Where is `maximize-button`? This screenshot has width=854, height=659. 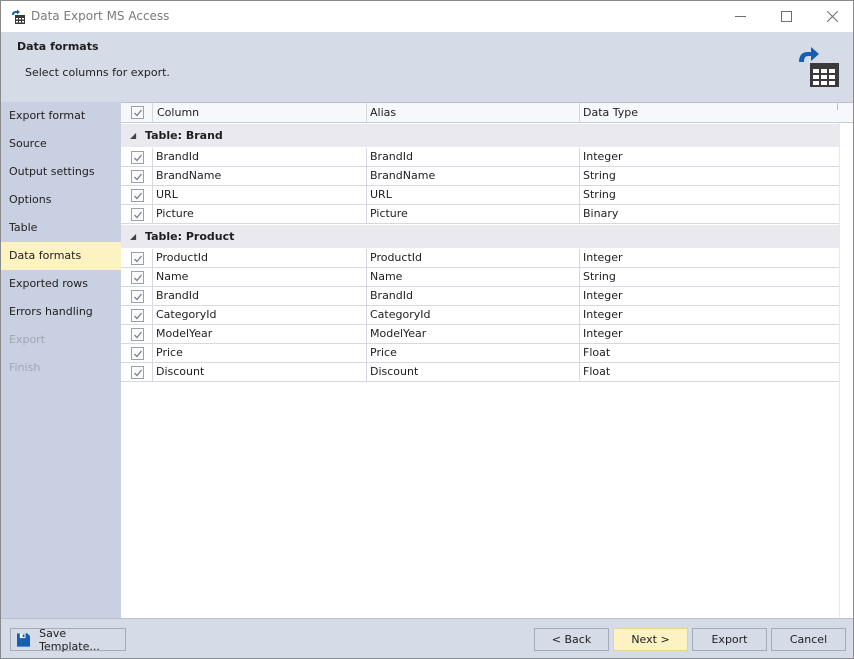
maximize-button is located at coordinates (786, 16).